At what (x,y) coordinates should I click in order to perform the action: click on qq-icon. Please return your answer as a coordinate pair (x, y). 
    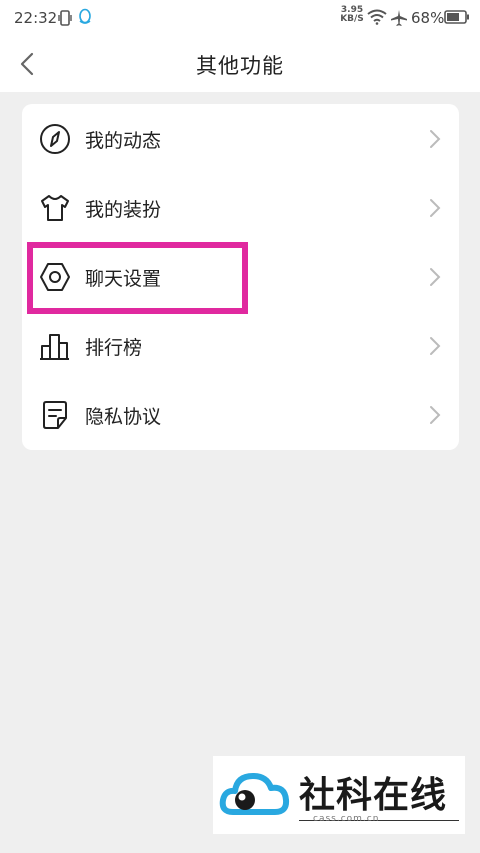
    Looking at the image, I should click on (85, 16).